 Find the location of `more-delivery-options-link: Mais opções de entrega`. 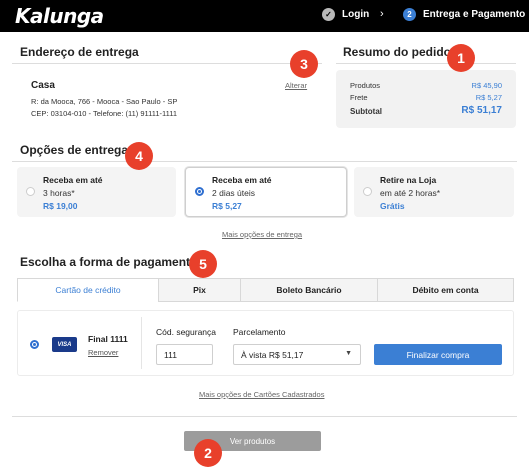

more-delivery-options-link: Mais opções de entrega is located at coordinates (262, 234).